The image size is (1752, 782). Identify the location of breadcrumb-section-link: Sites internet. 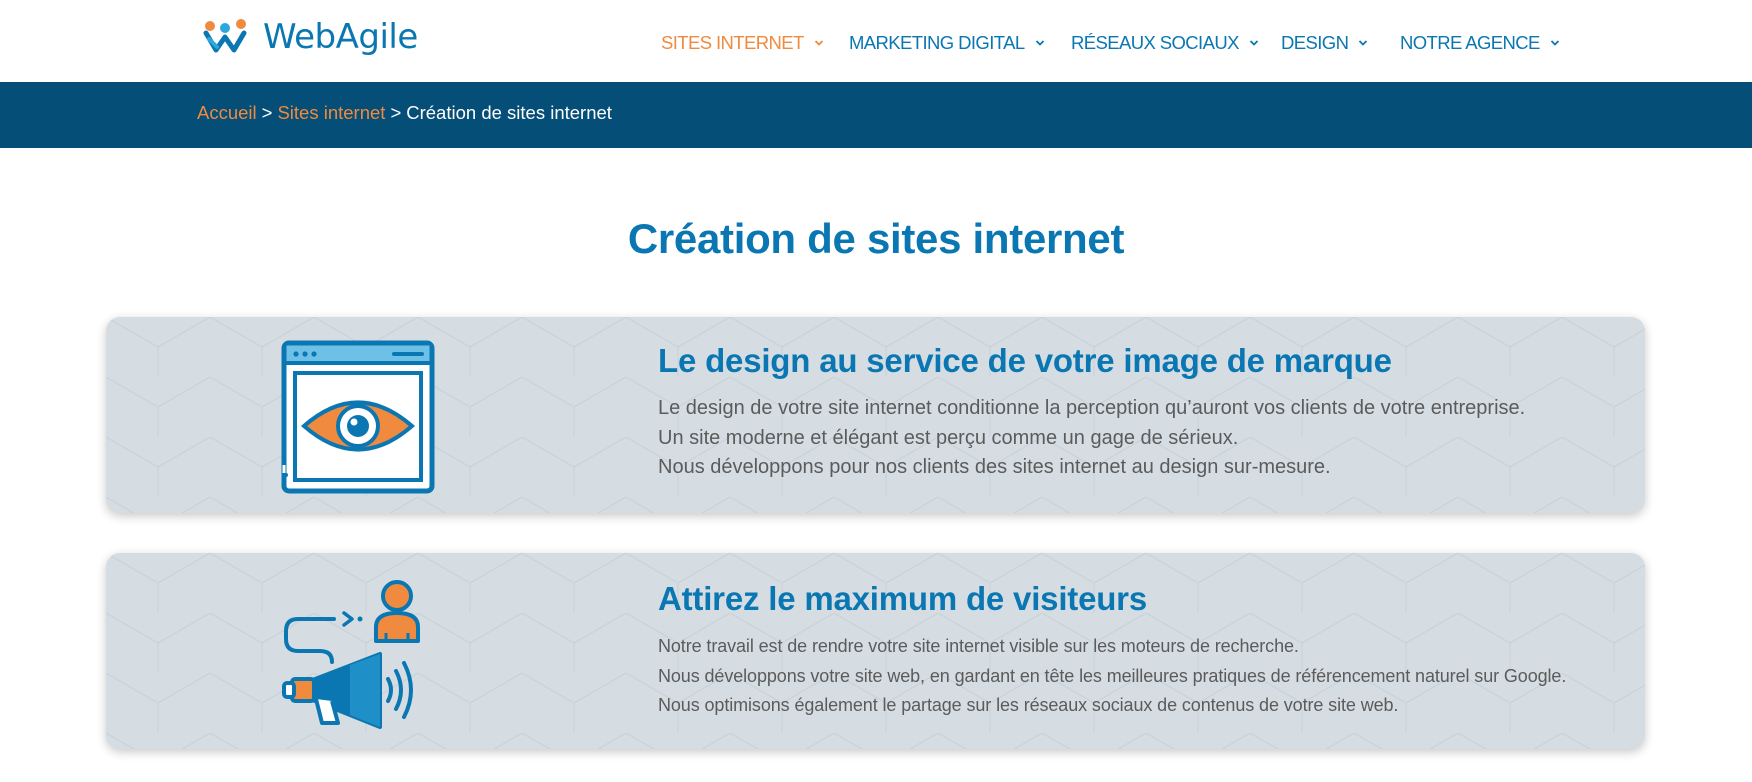
(331, 112).